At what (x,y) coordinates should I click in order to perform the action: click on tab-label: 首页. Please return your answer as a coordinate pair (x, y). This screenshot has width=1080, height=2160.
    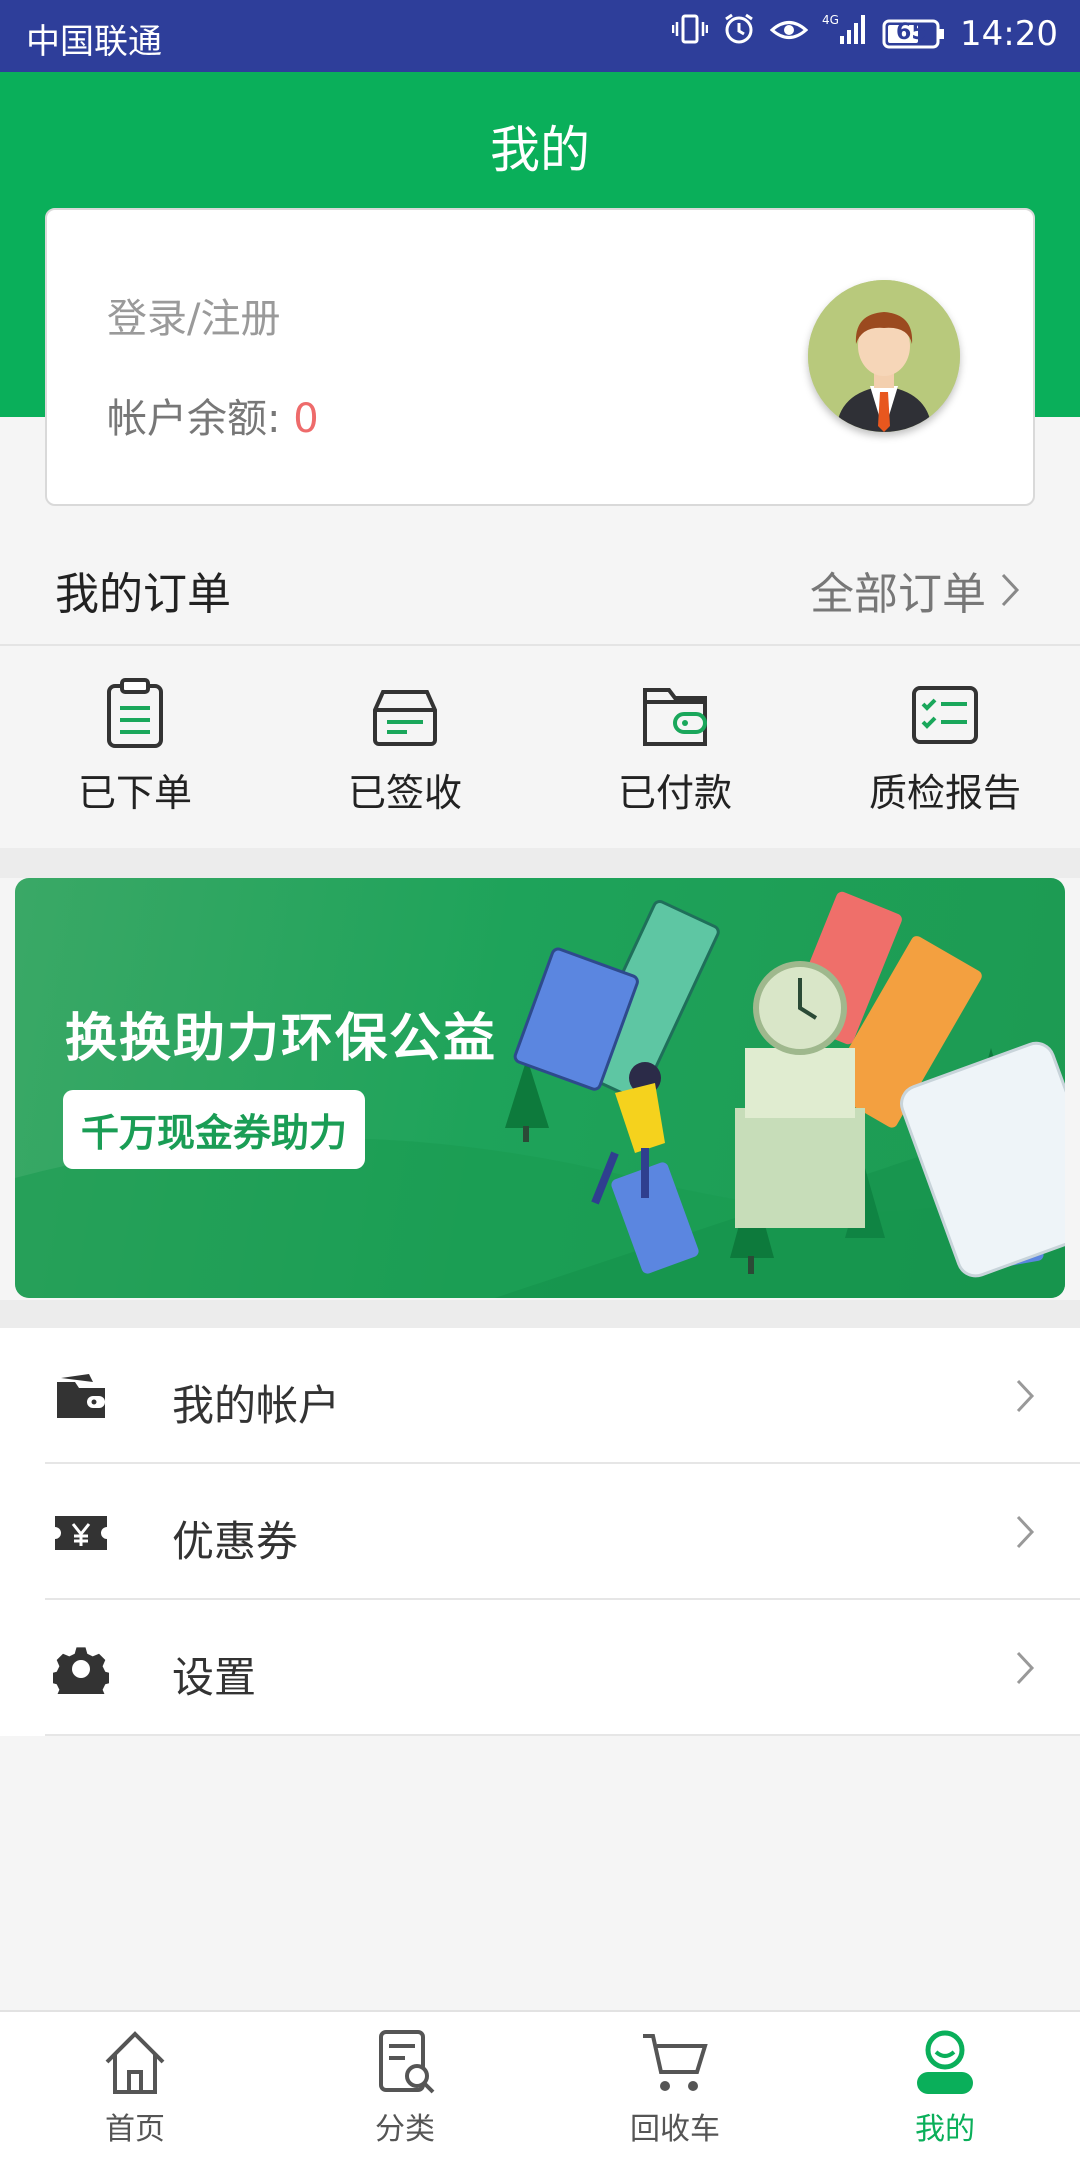
    Looking at the image, I should click on (135, 2129).